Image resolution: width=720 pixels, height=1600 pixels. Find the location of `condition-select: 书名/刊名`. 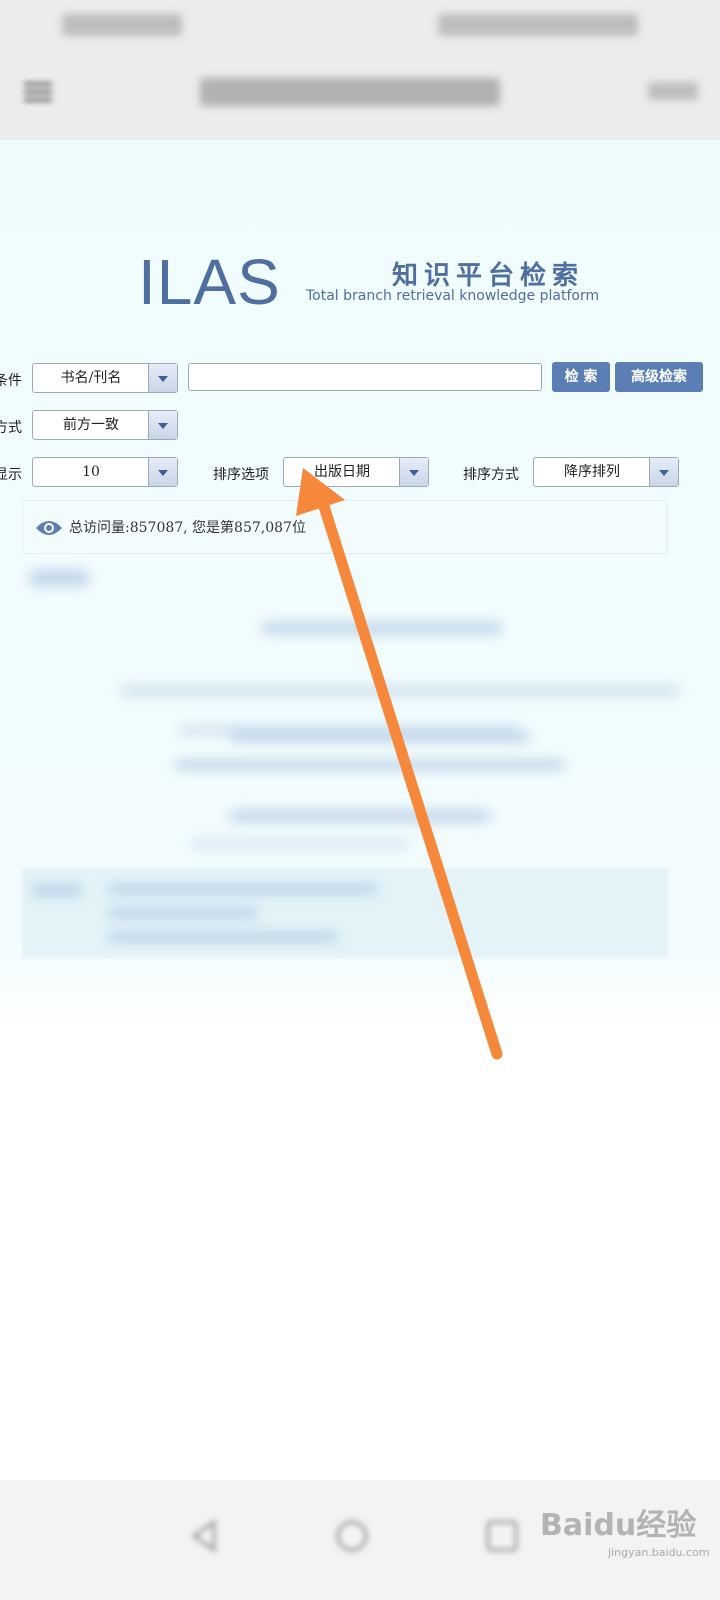

condition-select: 书名/刊名 is located at coordinates (105, 378).